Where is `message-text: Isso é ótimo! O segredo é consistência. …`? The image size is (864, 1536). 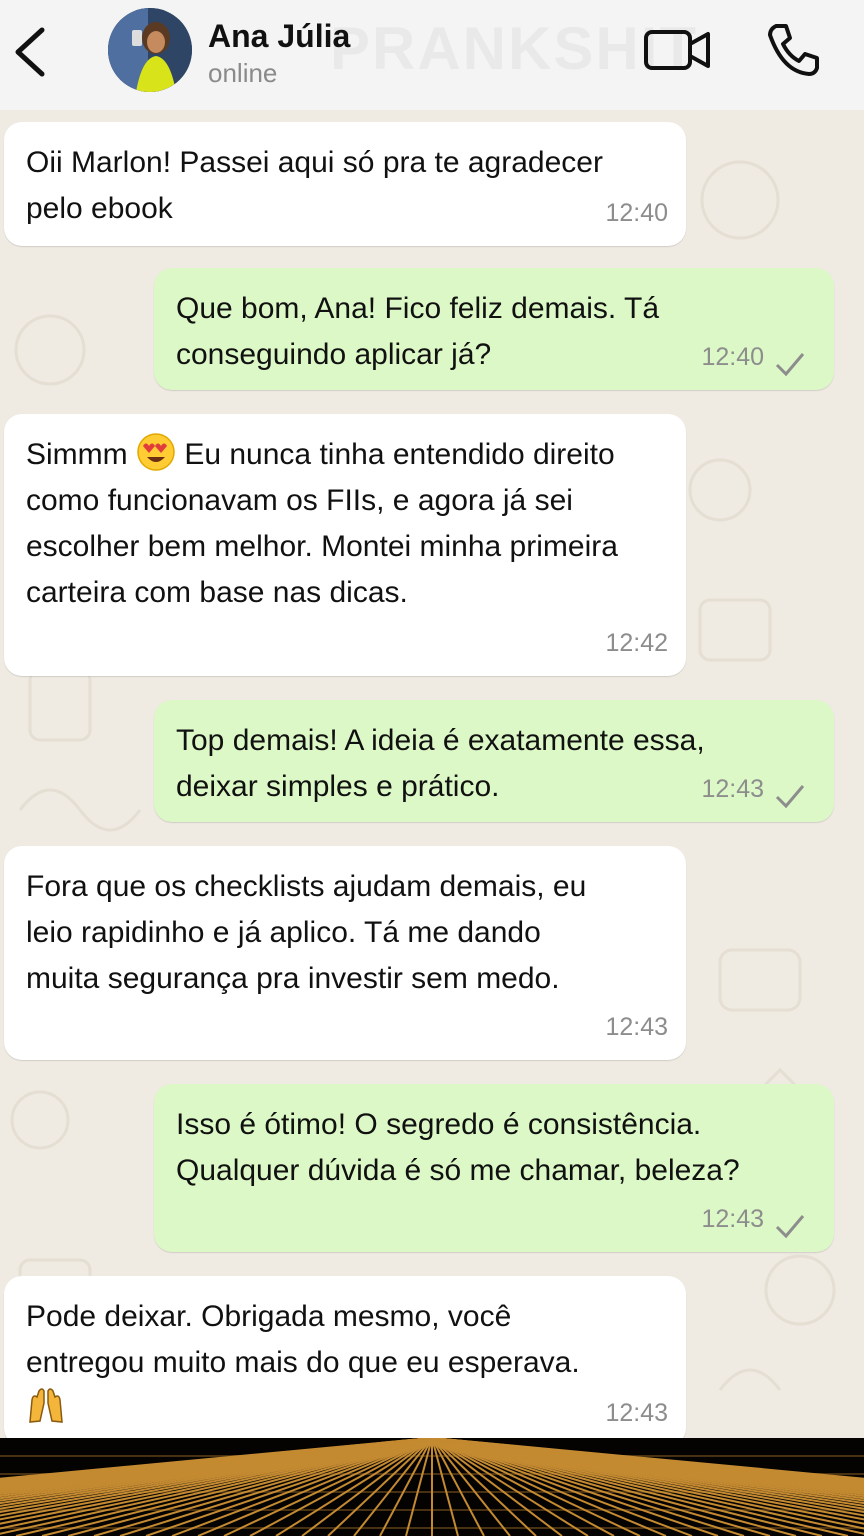 message-text: Isso é ótimo! O segredo é consistência. … is located at coordinates (458, 1147).